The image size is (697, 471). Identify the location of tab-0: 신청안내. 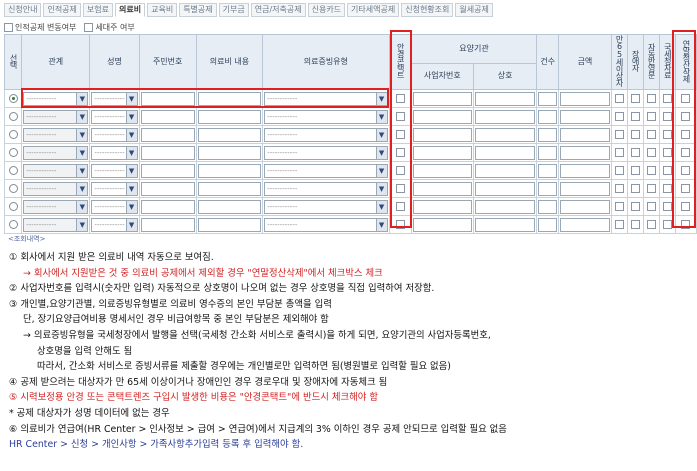
(23, 10).